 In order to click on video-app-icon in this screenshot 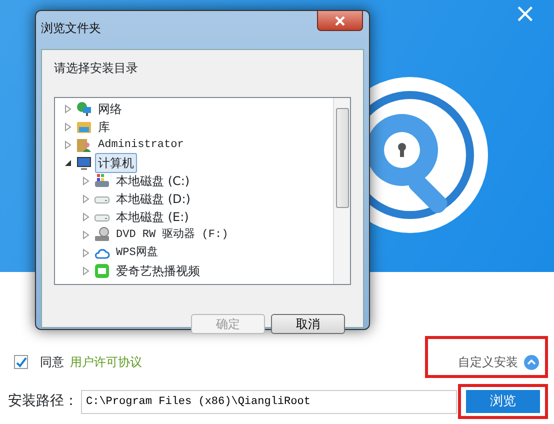, I will do `click(102, 271)`.